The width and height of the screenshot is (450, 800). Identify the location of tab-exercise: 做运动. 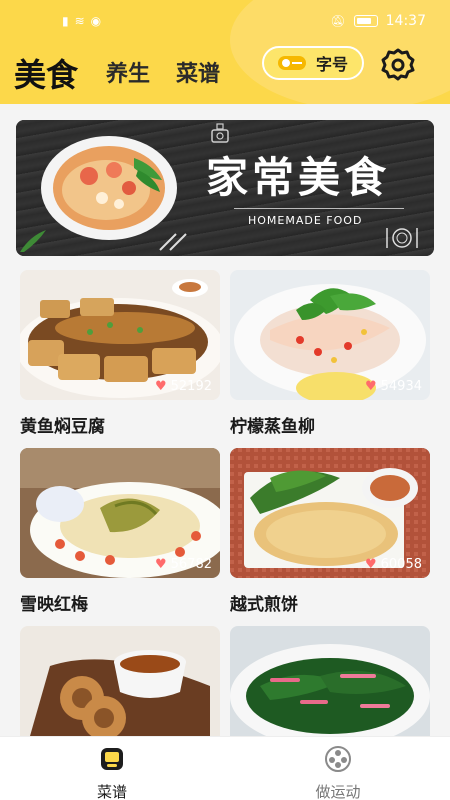
(338, 772).